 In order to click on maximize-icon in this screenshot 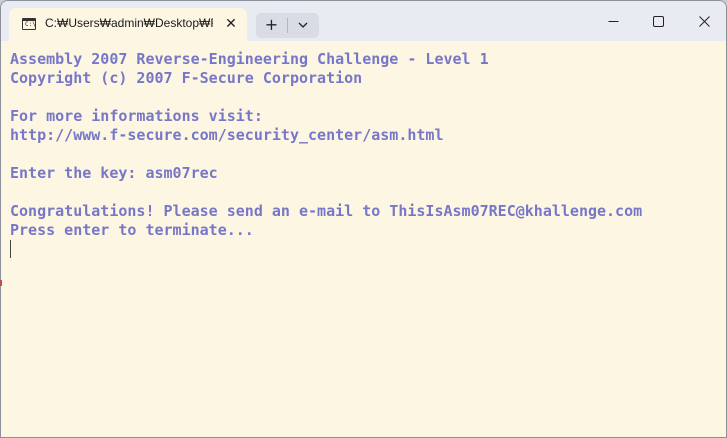, I will do `click(658, 21)`.